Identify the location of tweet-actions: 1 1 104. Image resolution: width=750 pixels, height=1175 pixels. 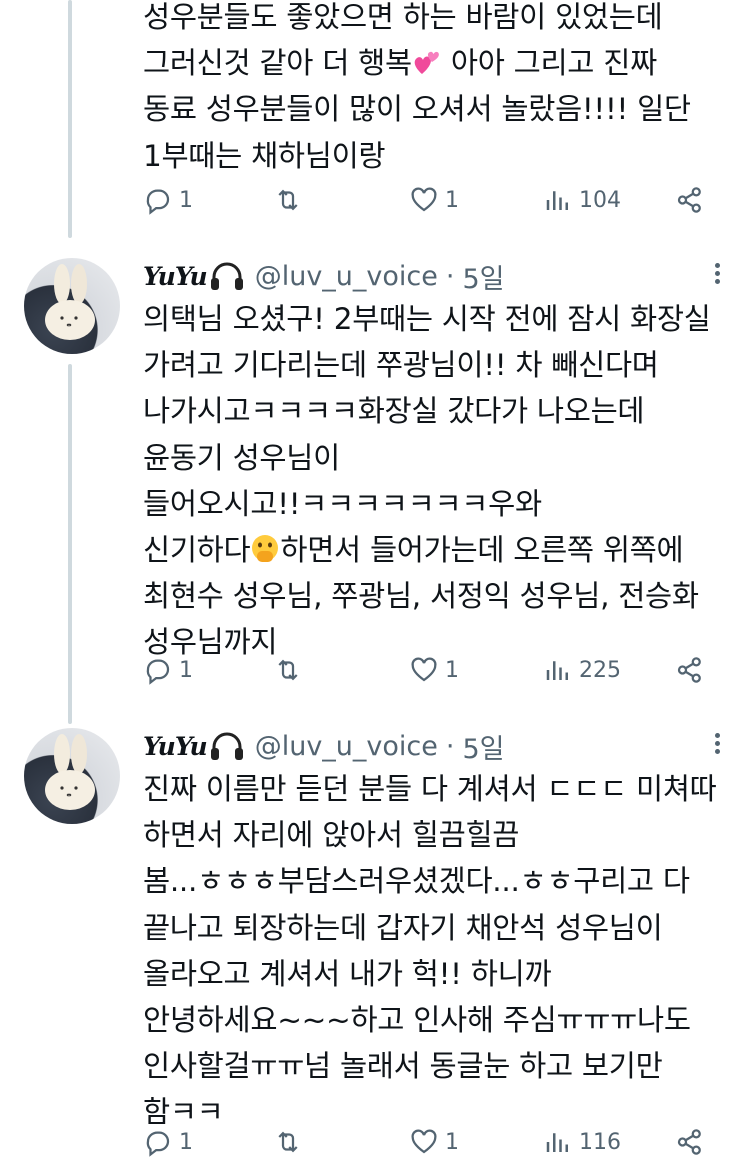
(433, 200).